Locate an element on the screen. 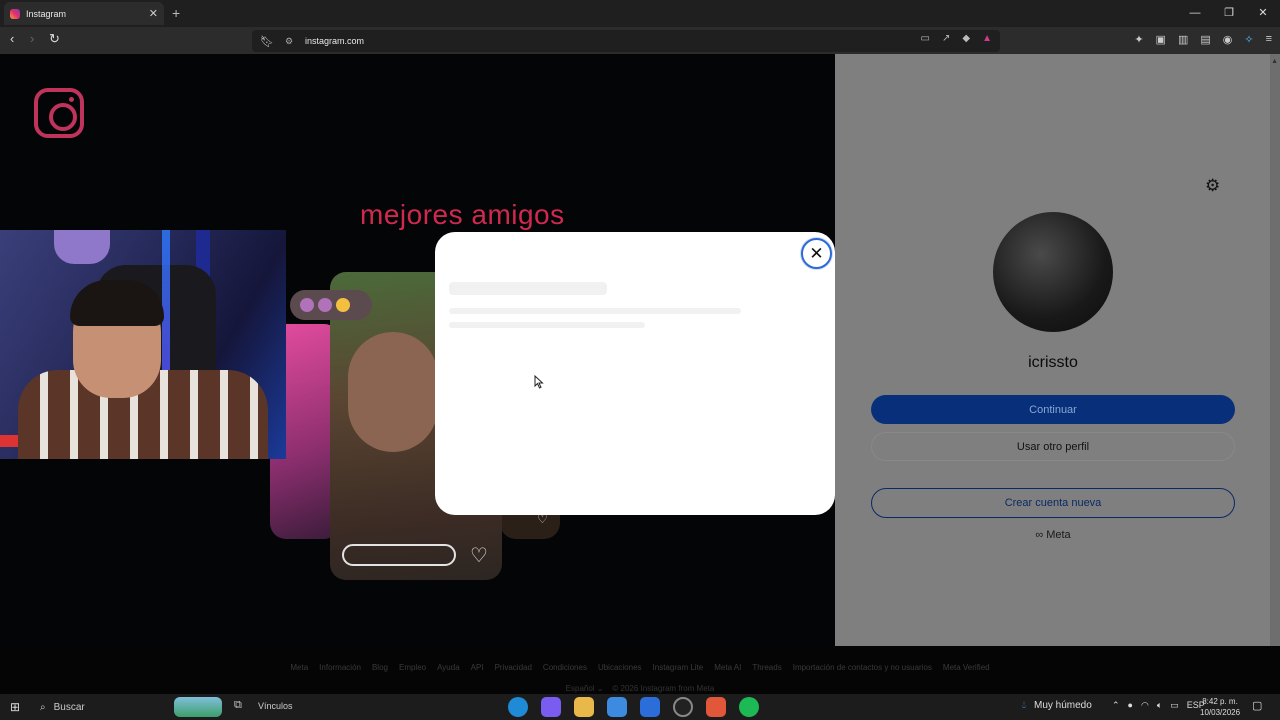 This screenshot has width=1280, height=720. window-controls: — ❐ ✕ is located at coordinates (1229, 13).